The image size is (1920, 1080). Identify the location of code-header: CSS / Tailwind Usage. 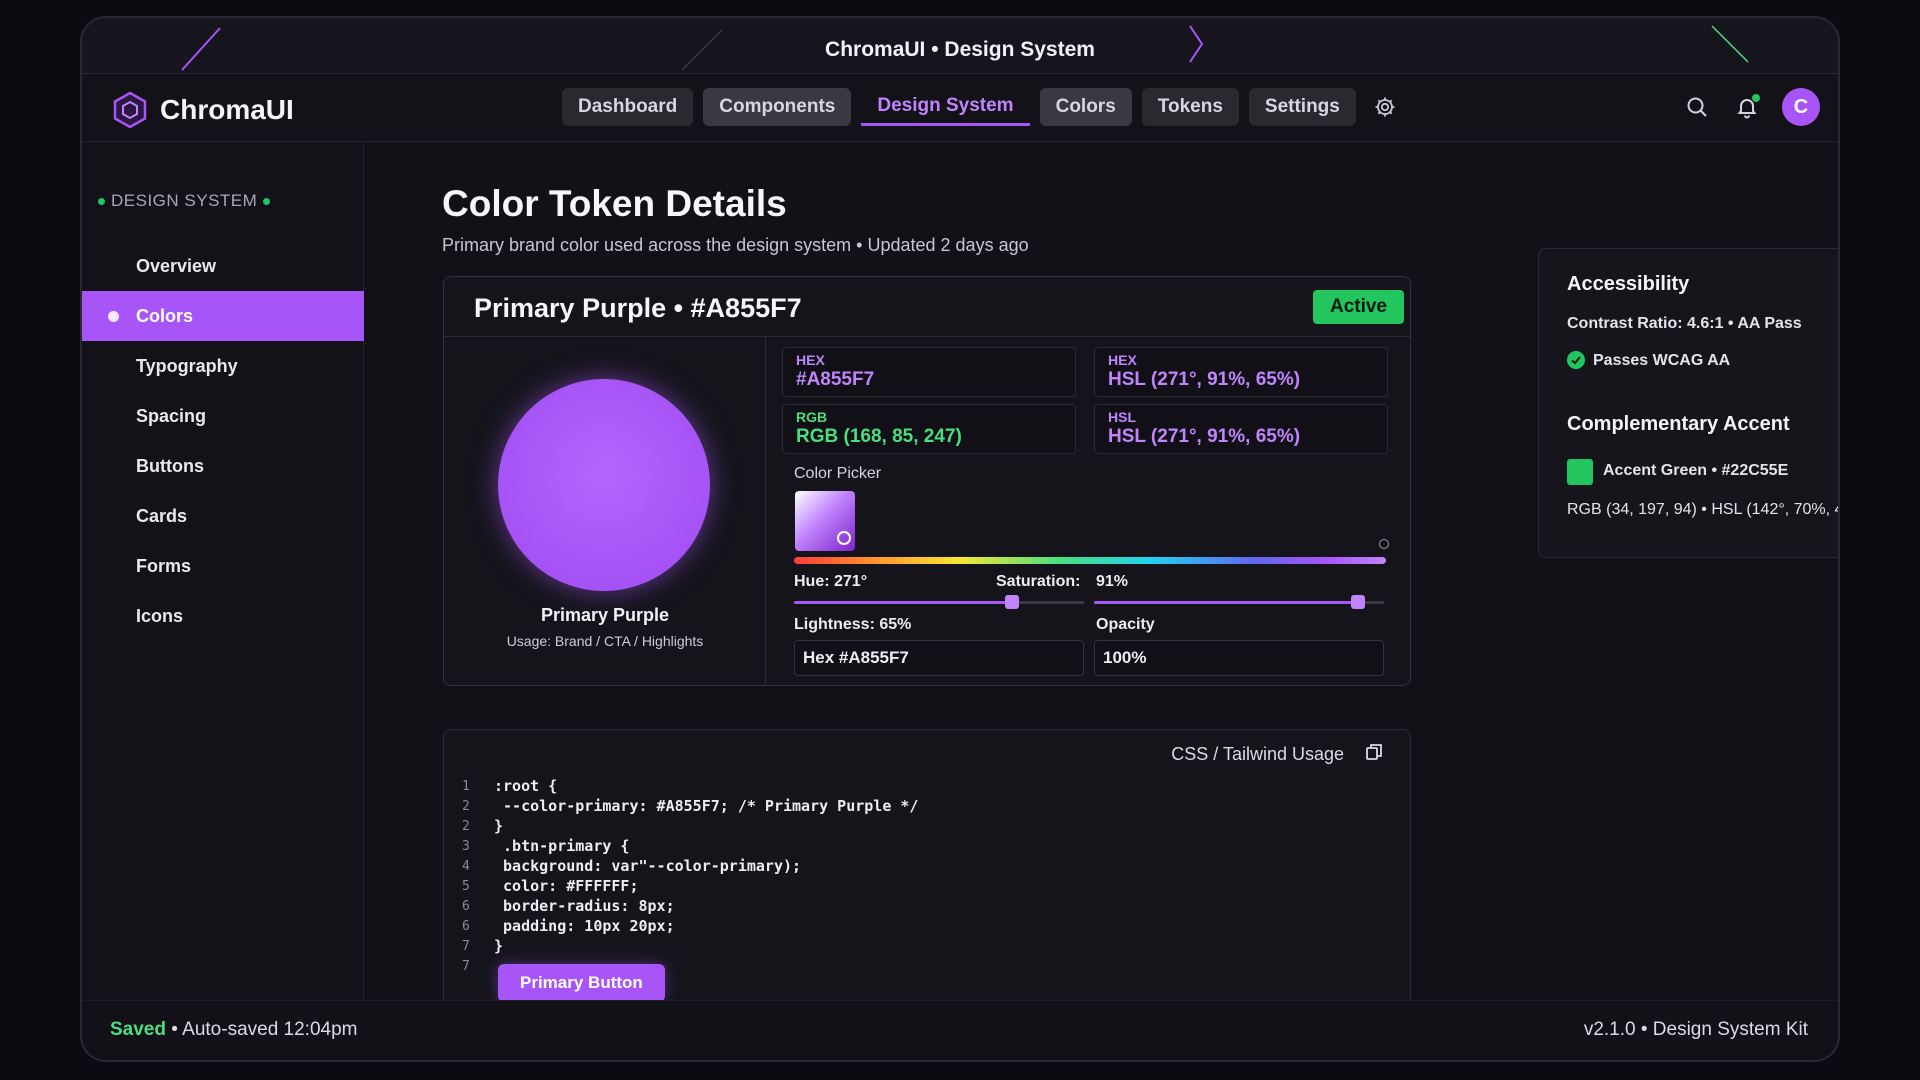
(1277, 754).